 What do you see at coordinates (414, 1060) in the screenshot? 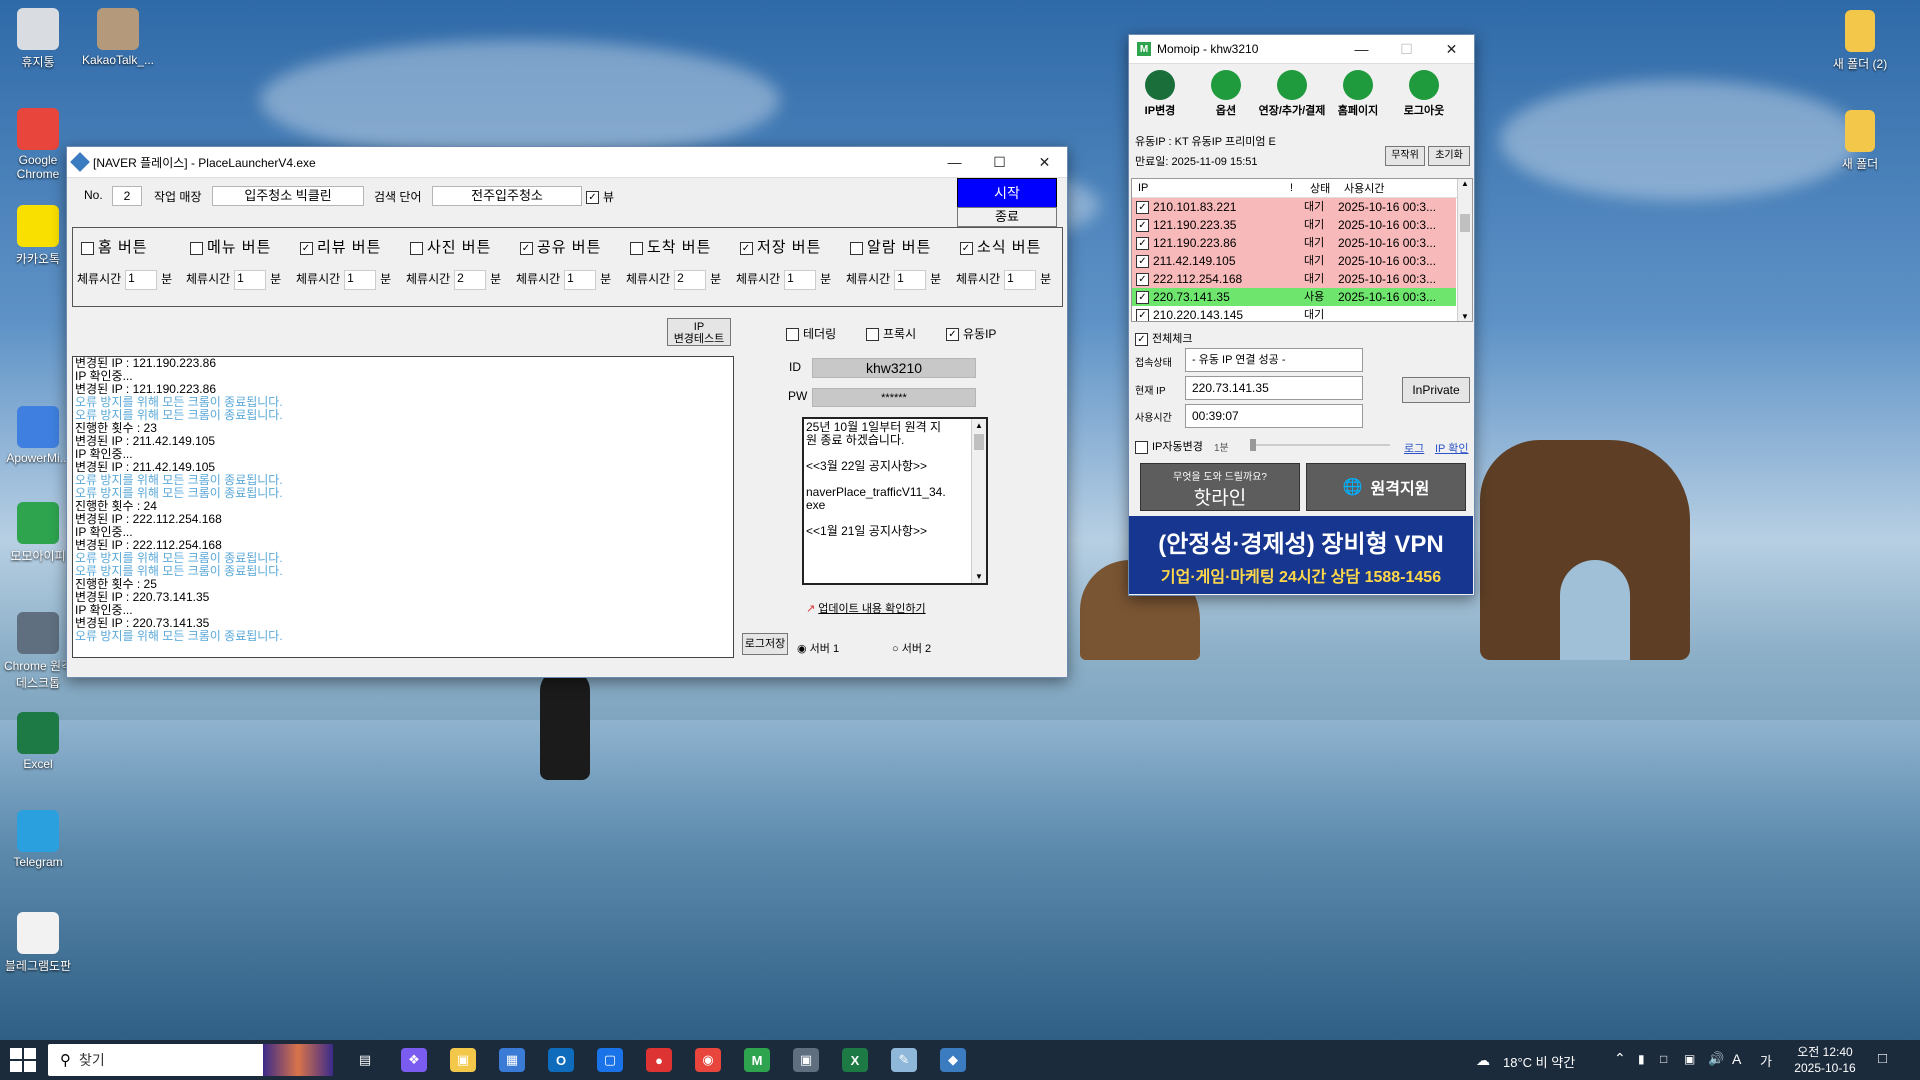
I see `copilot-icon: ❖` at bounding box center [414, 1060].